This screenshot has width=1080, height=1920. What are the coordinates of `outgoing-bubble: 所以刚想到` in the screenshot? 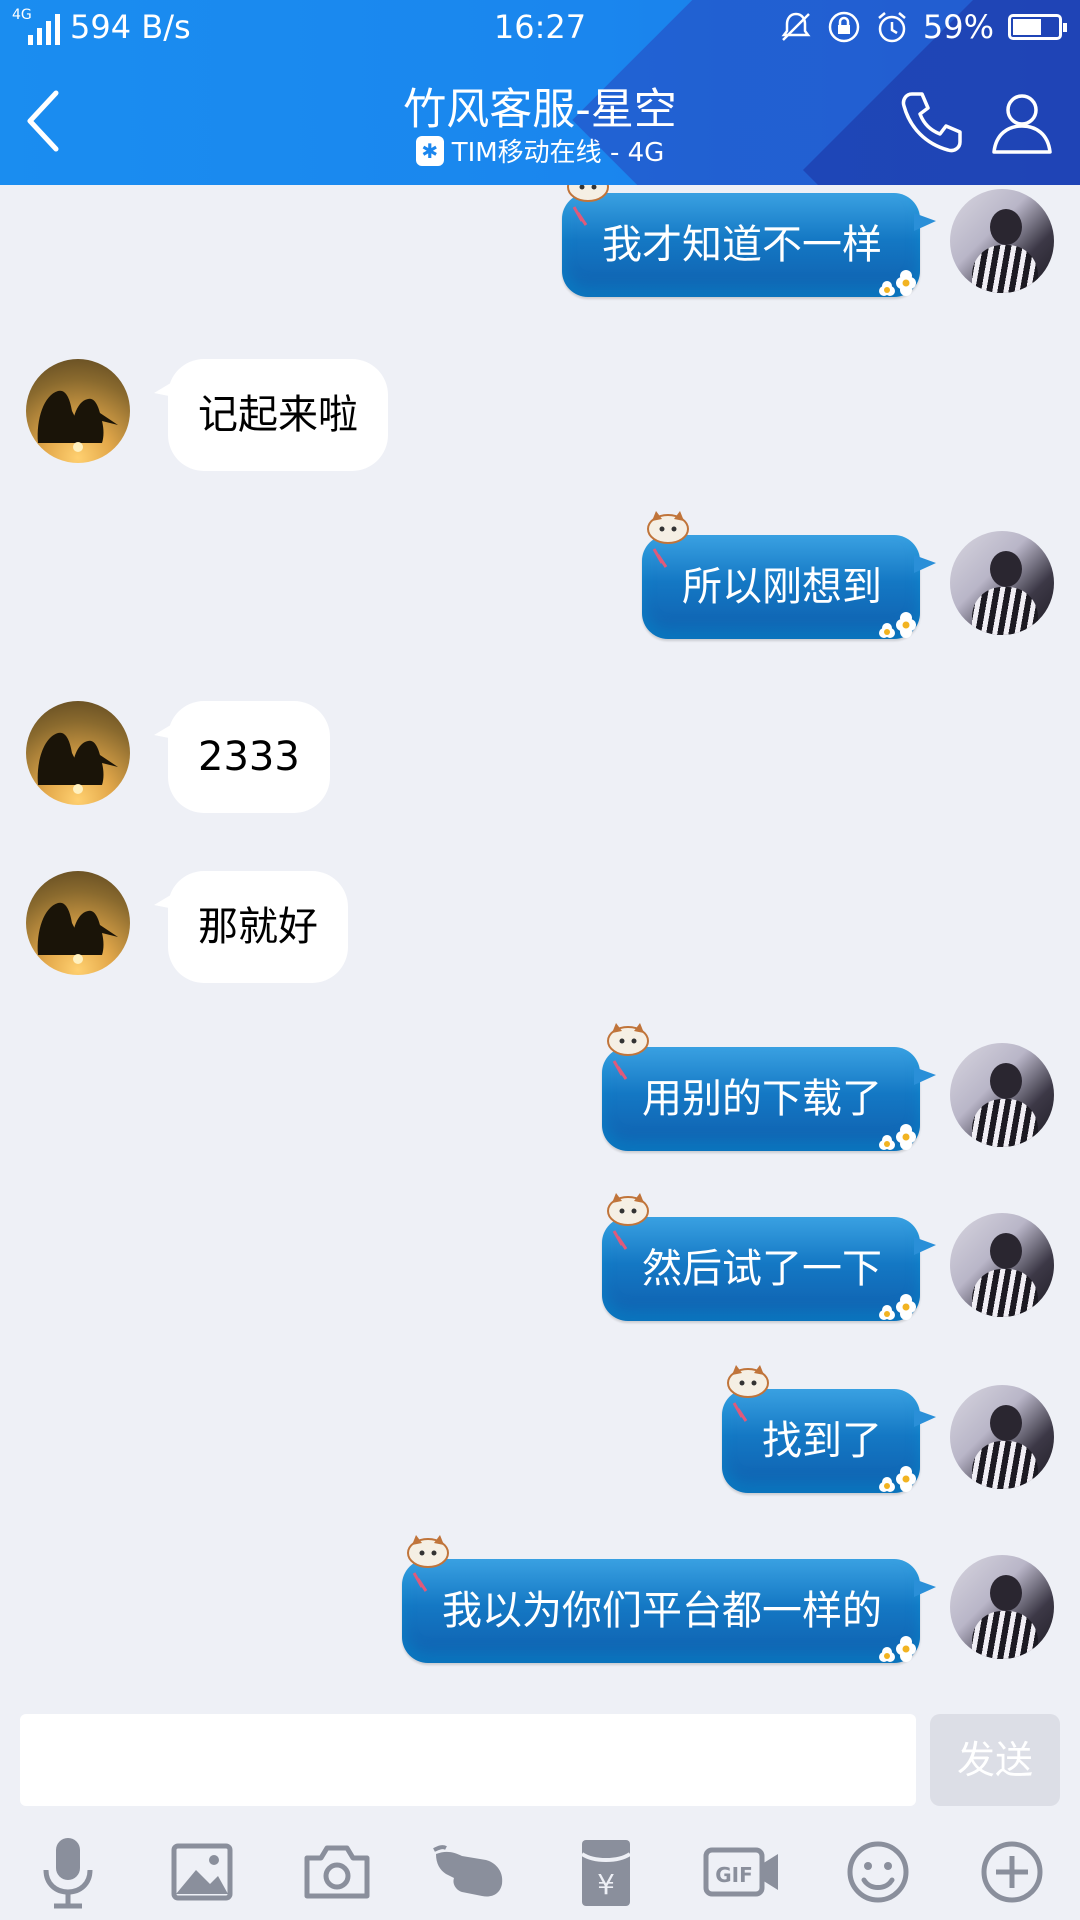 It's located at (789, 575).